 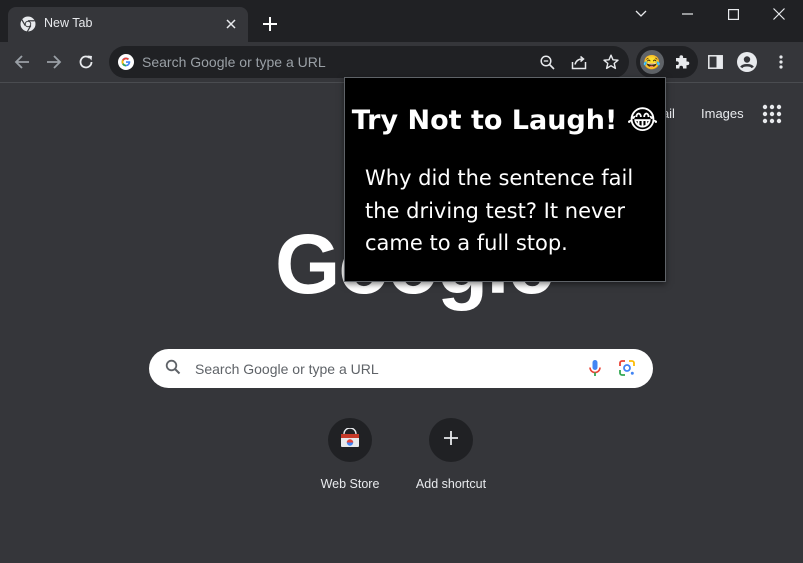 I want to click on arrow-left-icon, so click(x=21, y=62).